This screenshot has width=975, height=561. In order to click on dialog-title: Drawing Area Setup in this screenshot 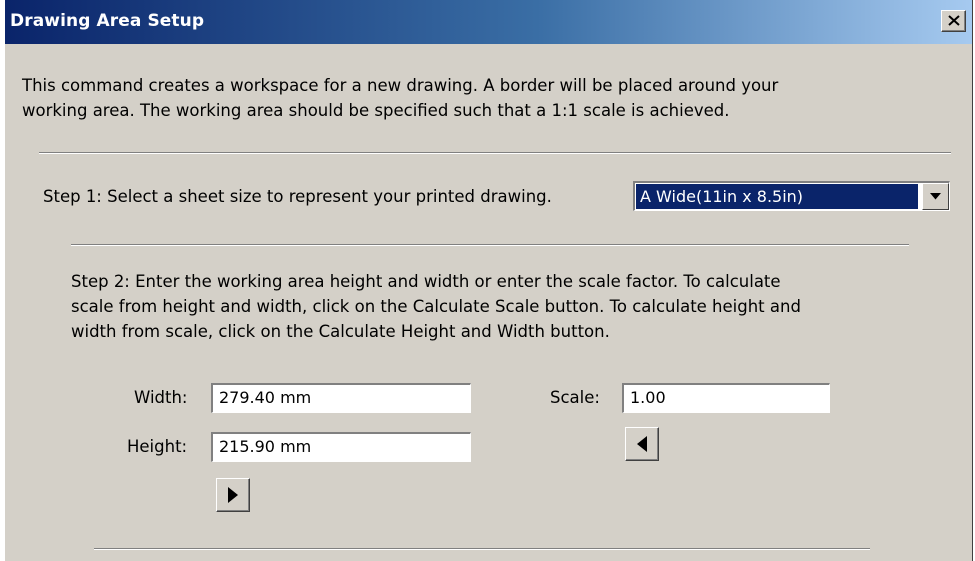, I will do `click(107, 21)`.